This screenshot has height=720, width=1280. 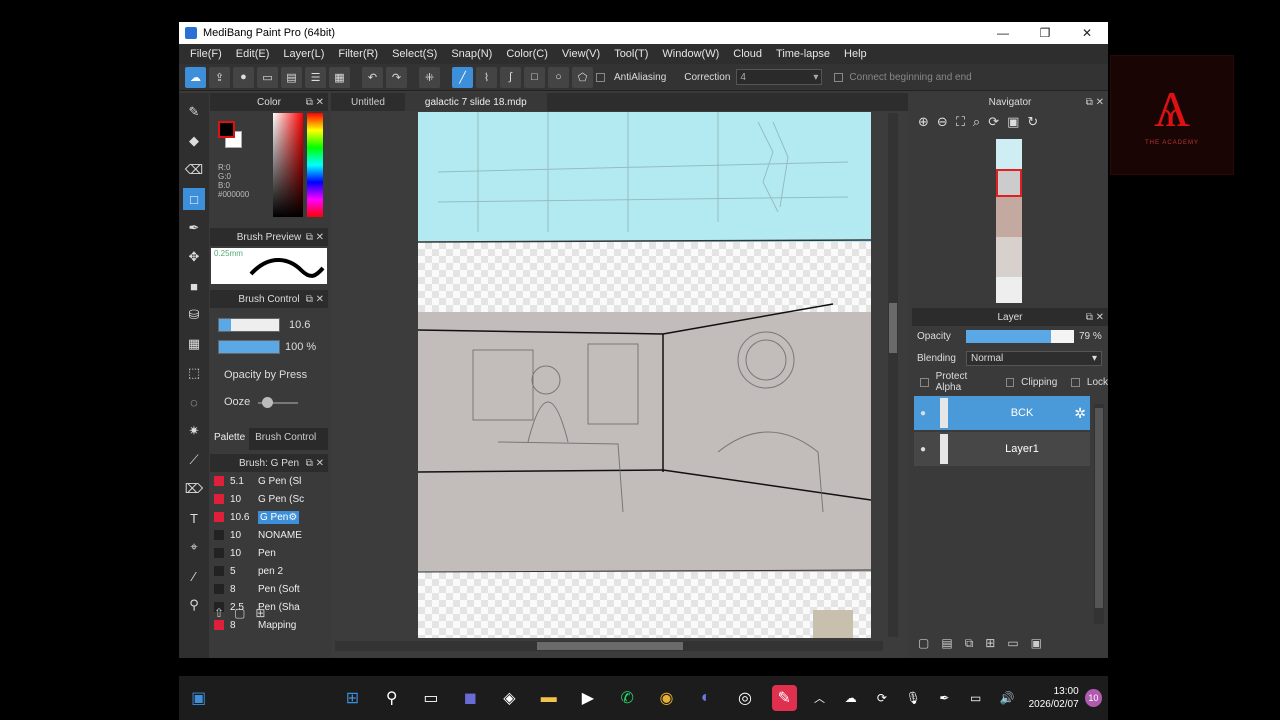 I want to click on fill-rect-icon: ■, so click(x=194, y=286).